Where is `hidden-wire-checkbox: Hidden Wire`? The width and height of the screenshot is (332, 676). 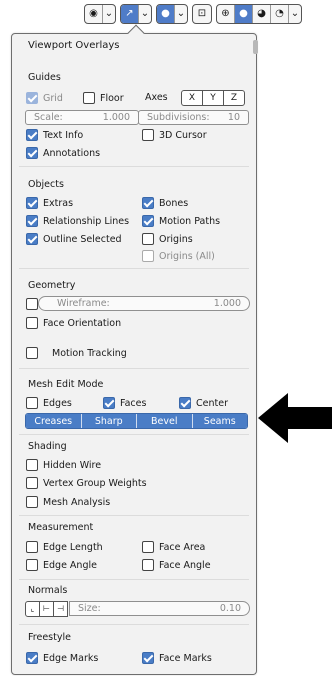 hidden-wire-checkbox: Hidden Wire is located at coordinates (63, 465).